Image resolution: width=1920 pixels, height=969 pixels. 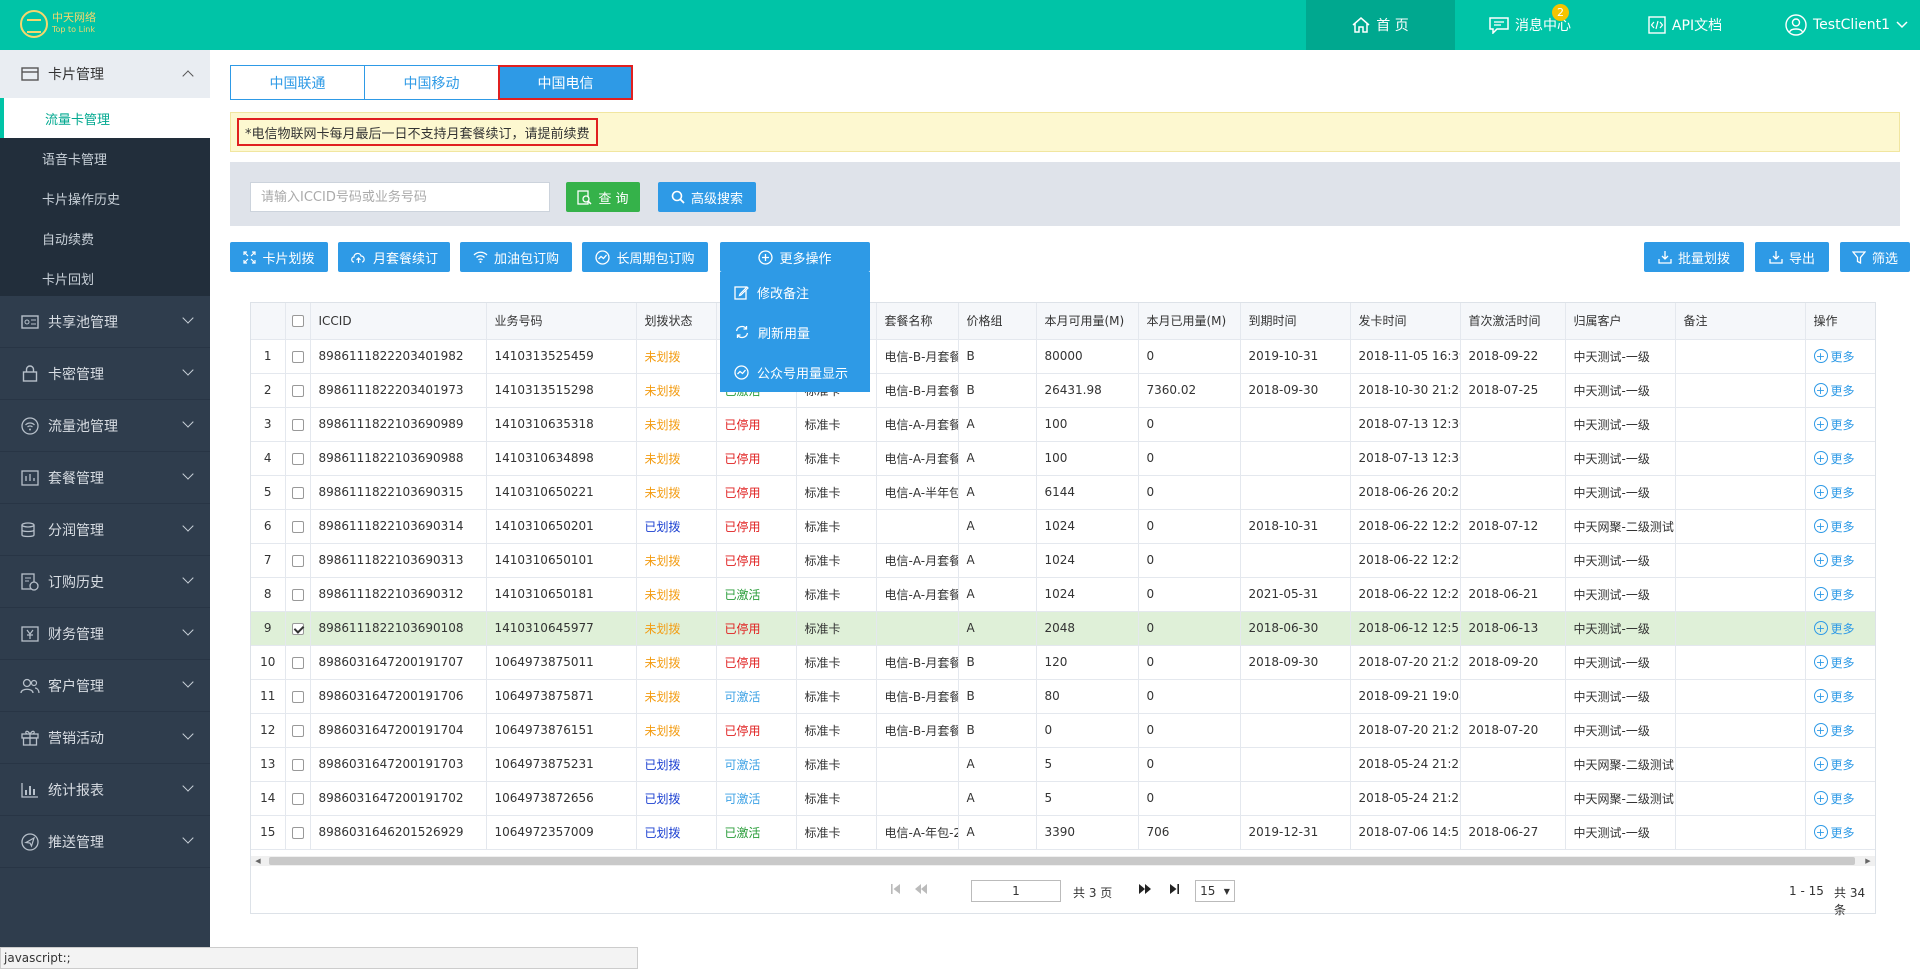 What do you see at coordinates (707, 197) in the screenshot?
I see `advanced-search-button: 高级搜索` at bounding box center [707, 197].